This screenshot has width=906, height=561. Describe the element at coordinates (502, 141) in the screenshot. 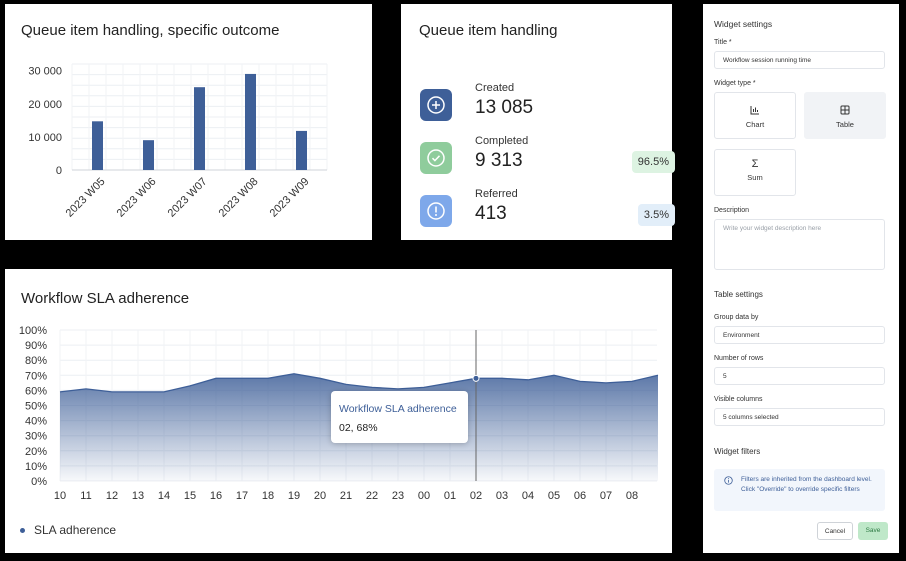

I see `stat-completed-label: Completed` at that location.